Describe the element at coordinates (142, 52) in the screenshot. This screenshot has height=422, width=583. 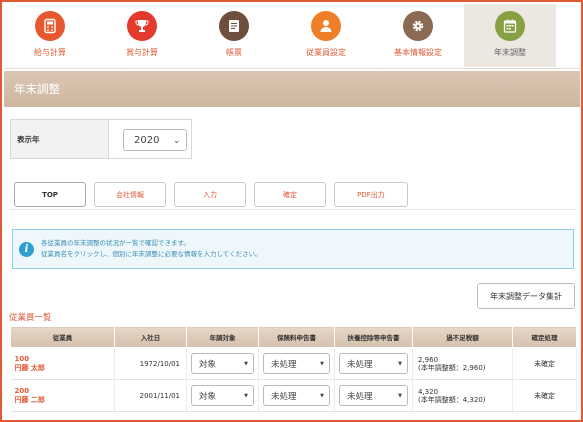
I see `nav-label: 賞与計算` at that location.